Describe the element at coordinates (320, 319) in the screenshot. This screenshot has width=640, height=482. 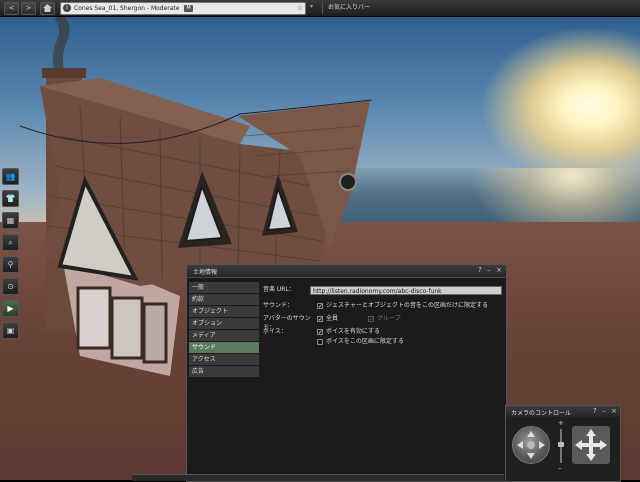
I see `avatar-sound-everyone-checkbox: ✓` at that location.